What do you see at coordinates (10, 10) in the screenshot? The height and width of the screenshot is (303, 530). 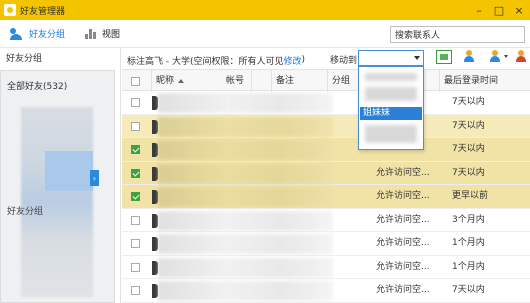 I see `app-icon` at bounding box center [10, 10].